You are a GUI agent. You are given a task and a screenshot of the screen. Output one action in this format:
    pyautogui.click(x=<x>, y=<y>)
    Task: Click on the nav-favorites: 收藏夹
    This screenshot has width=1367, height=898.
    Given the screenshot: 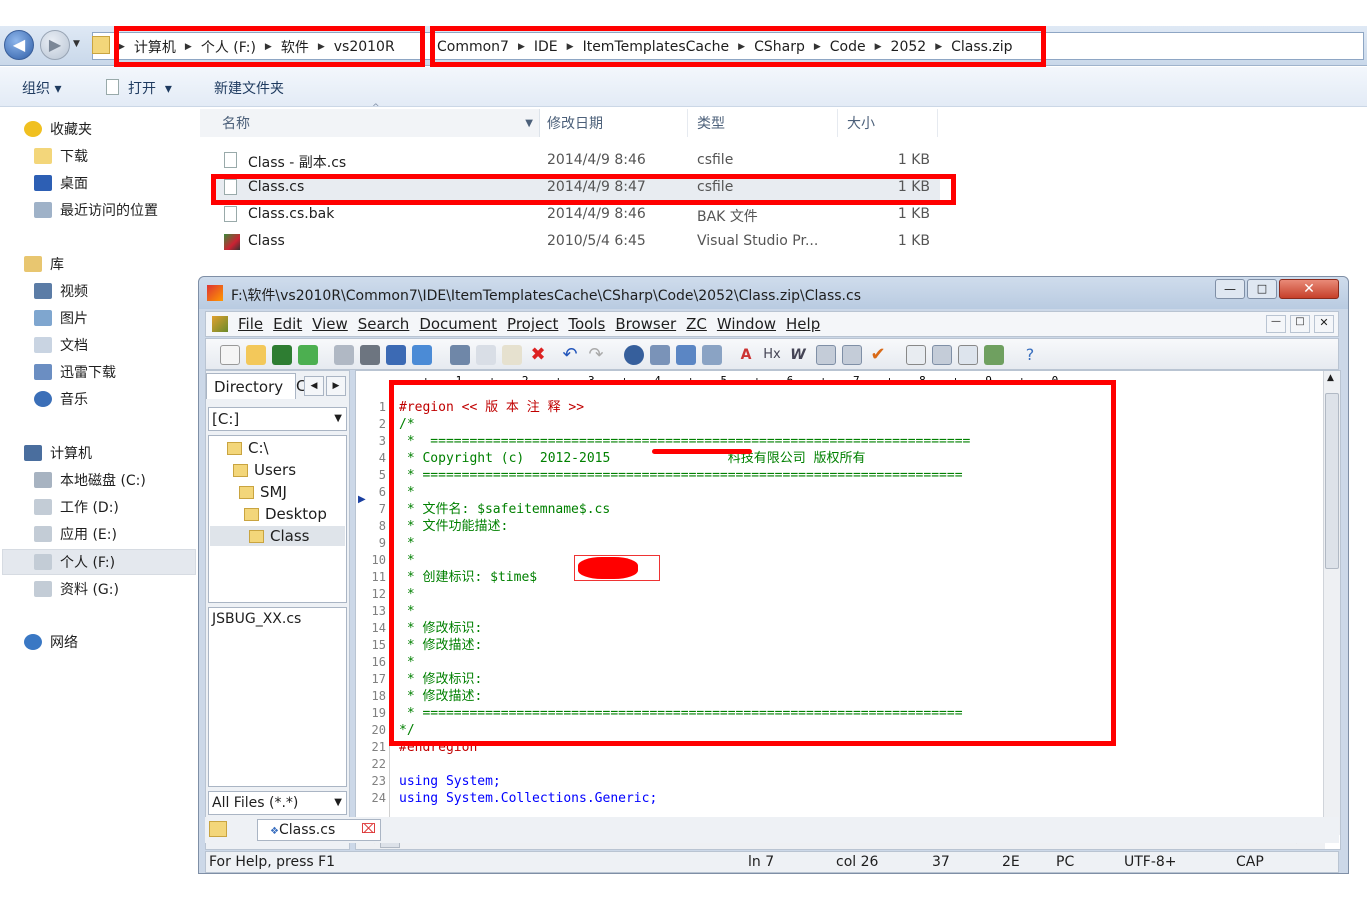 What is the action you would take?
    pyautogui.click(x=58, y=129)
    